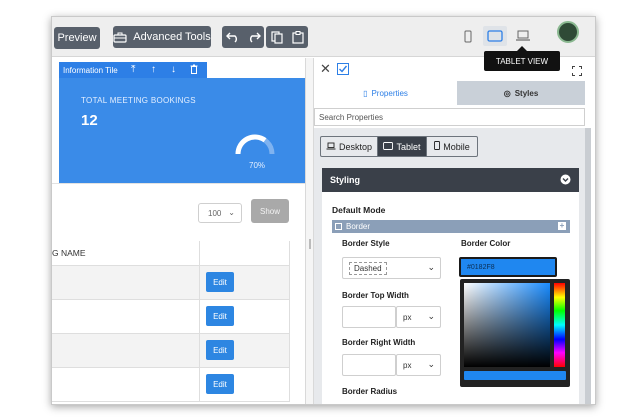 The image size is (639, 420). What do you see at coordinates (565, 180) in the screenshot?
I see `chevron-circle-down-icon` at bounding box center [565, 180].